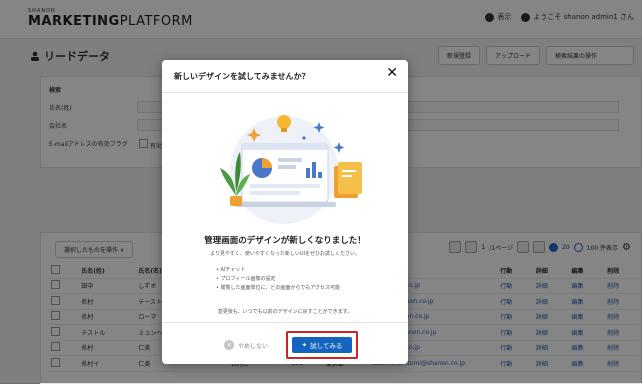  I want to click on sparkle-icon: ✦, so click(304, 345).